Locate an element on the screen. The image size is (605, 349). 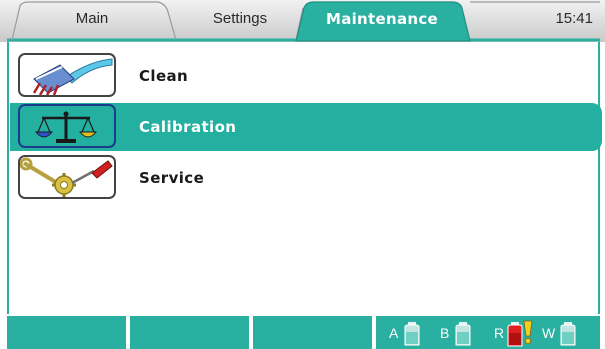
tab-bar: Main Settings Maintenance 15:41 is located at coordinates (302, 21).